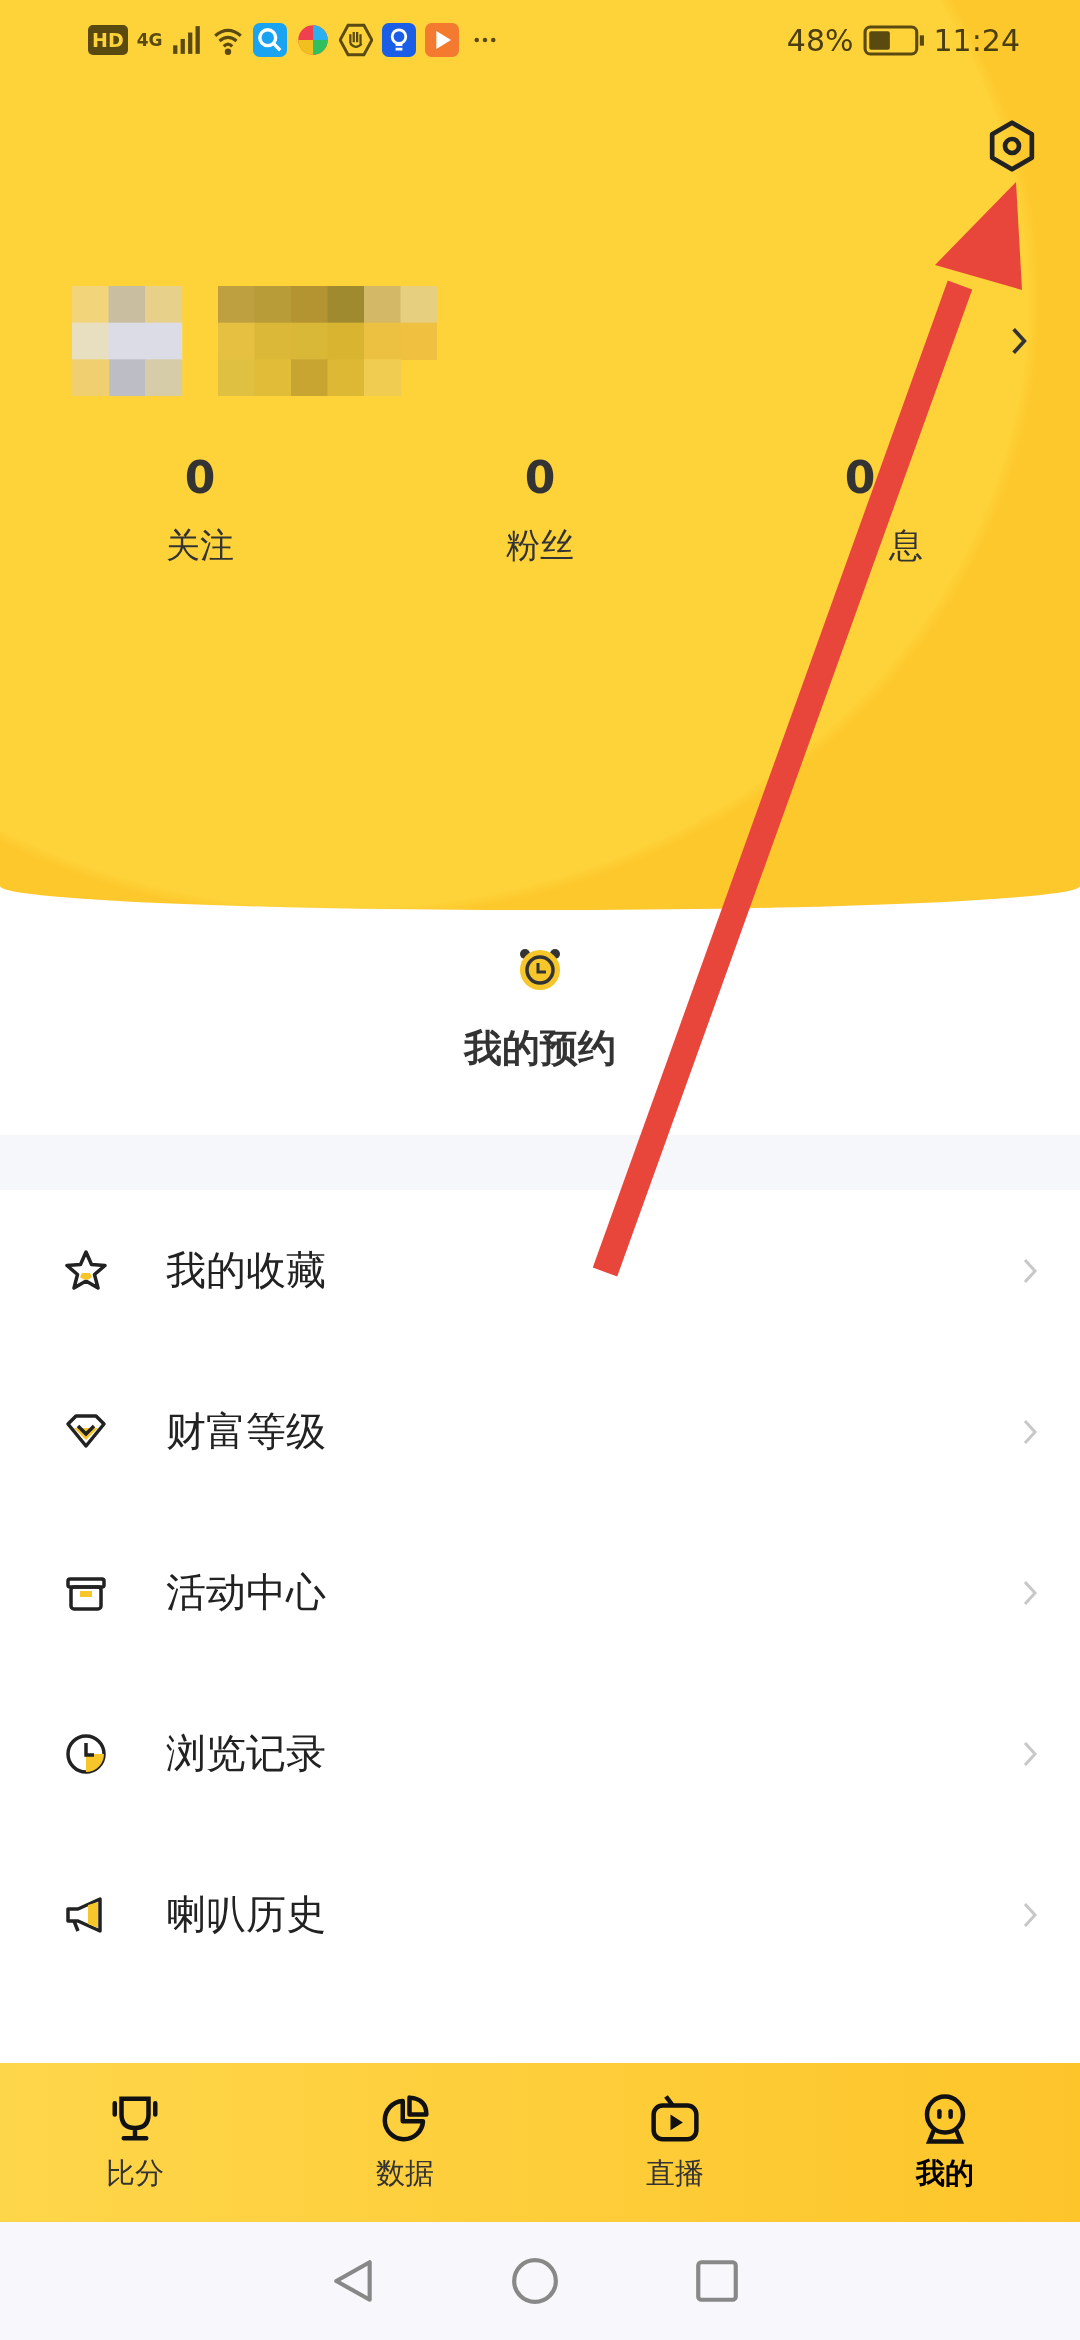 The width and height of the screenshot is (1080, 2340). What do you see at coordinates (108, 40) in the screenshot?
I see `hd-icon: HD` at bounding box center [108, 40].